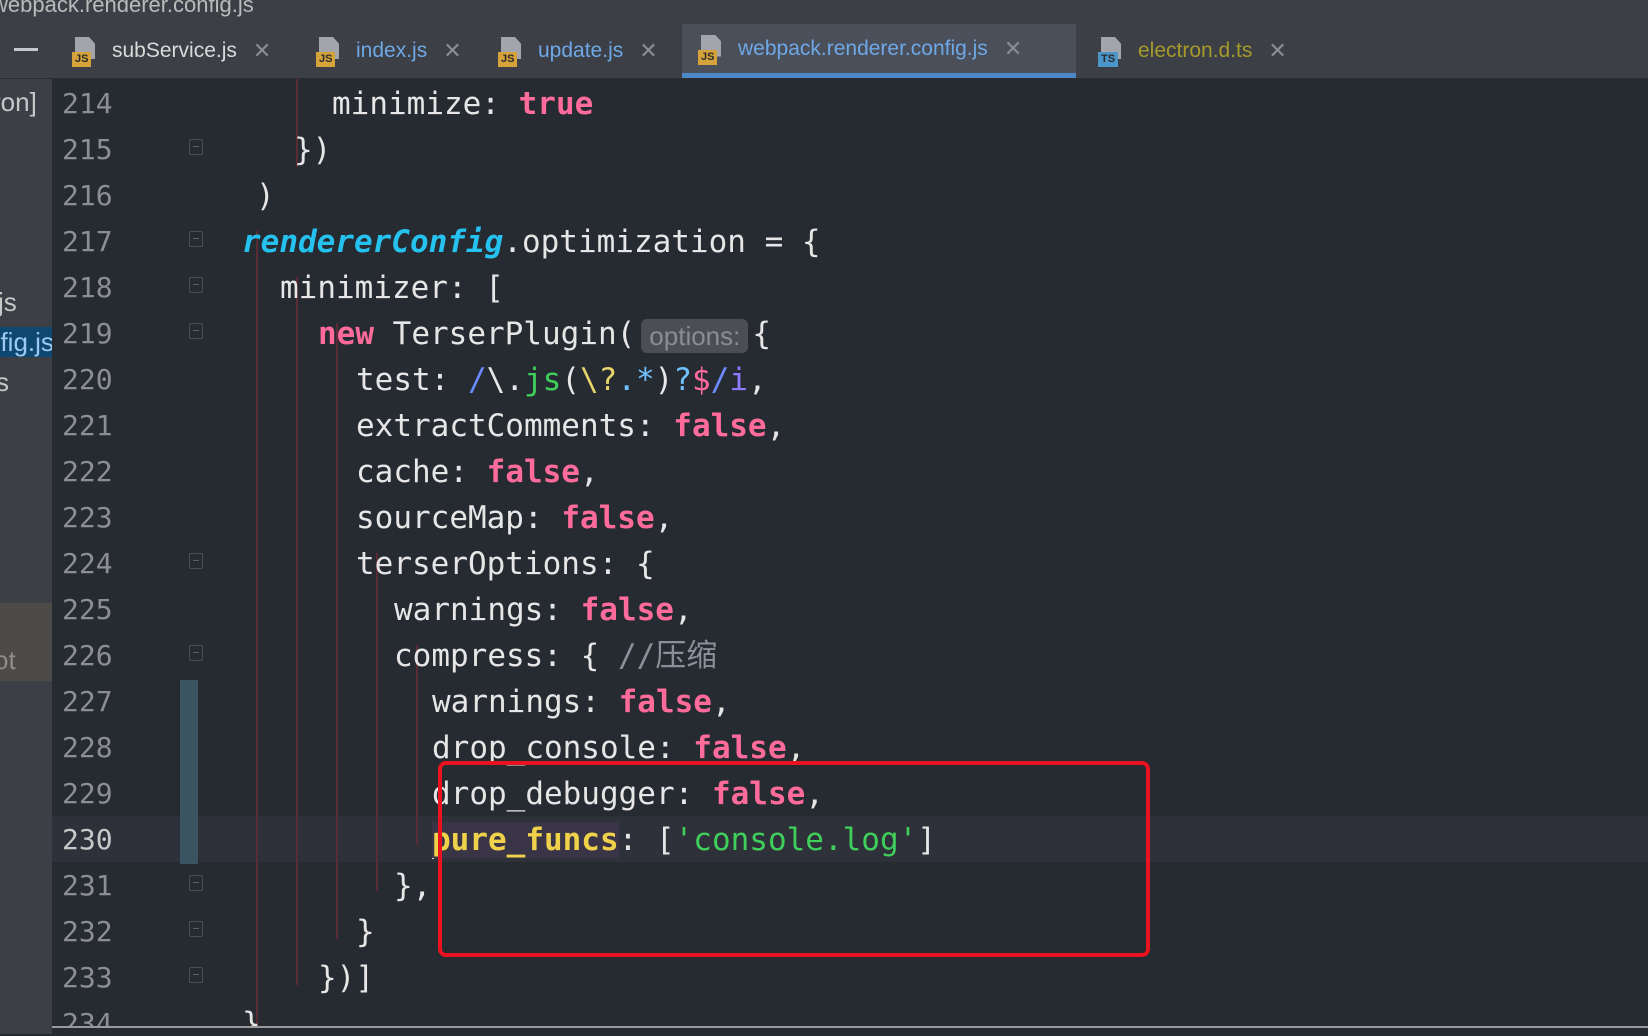 The width and height of the screenshot is (1648, 1036). Describe the element at coordinates (477, 472) in the screenshot. I see `code-line-222: cache: false,` at that location.